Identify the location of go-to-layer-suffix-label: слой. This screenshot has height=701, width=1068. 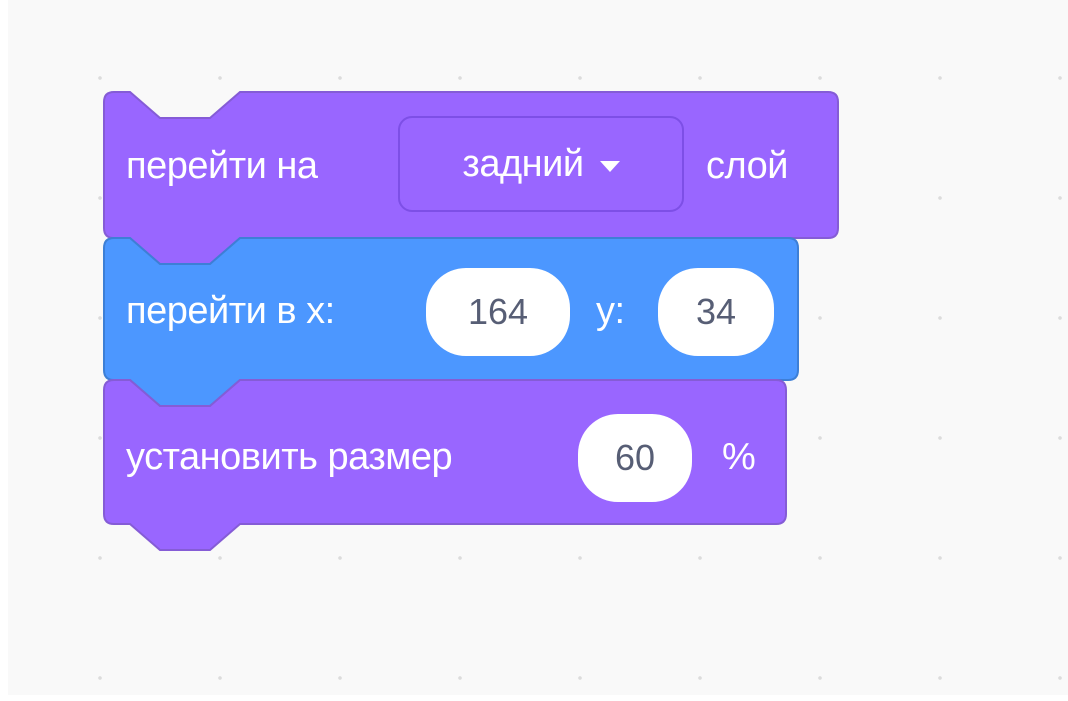
(747, 166).